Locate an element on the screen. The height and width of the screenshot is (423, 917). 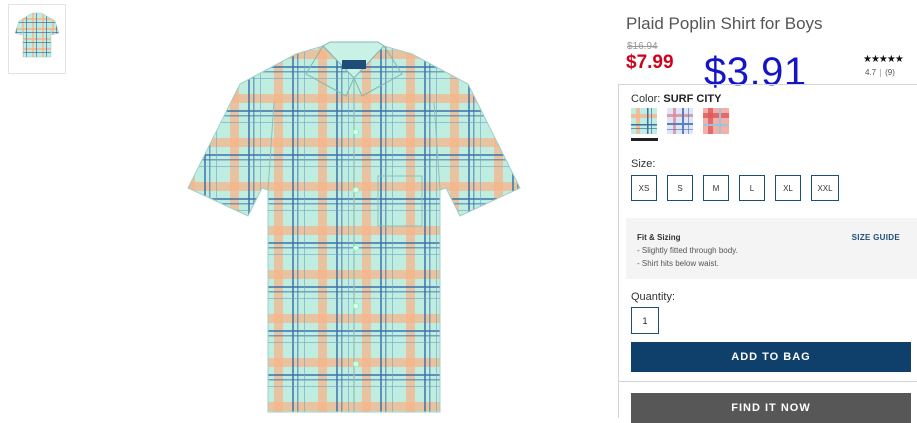
review-count: (9) is located at coordinates (890, 72).